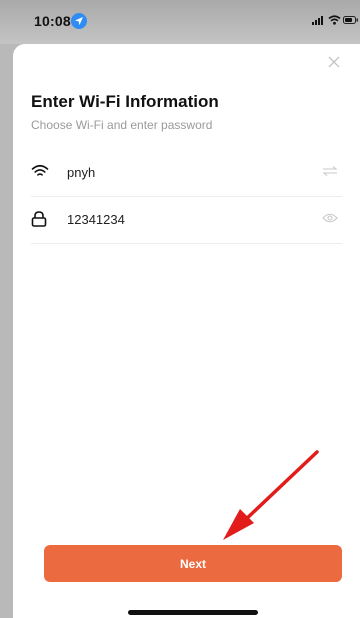 The height and width of the screenshot is (618, 360). What do you see at coordinates (186, 220) in the screenshot?
I see `password-field: 12341234` at bounding box center [186, 220].